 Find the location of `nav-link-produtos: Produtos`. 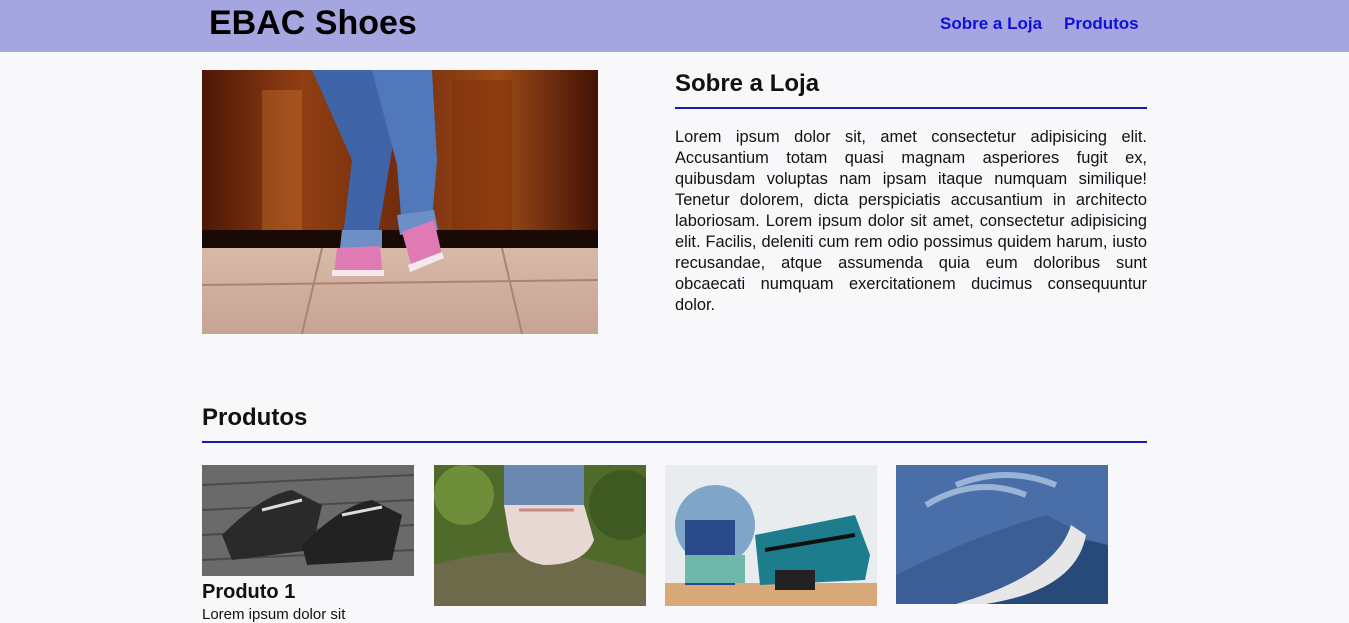

nav-link-produtos: Produtos is located at coordinates (1101, 24).